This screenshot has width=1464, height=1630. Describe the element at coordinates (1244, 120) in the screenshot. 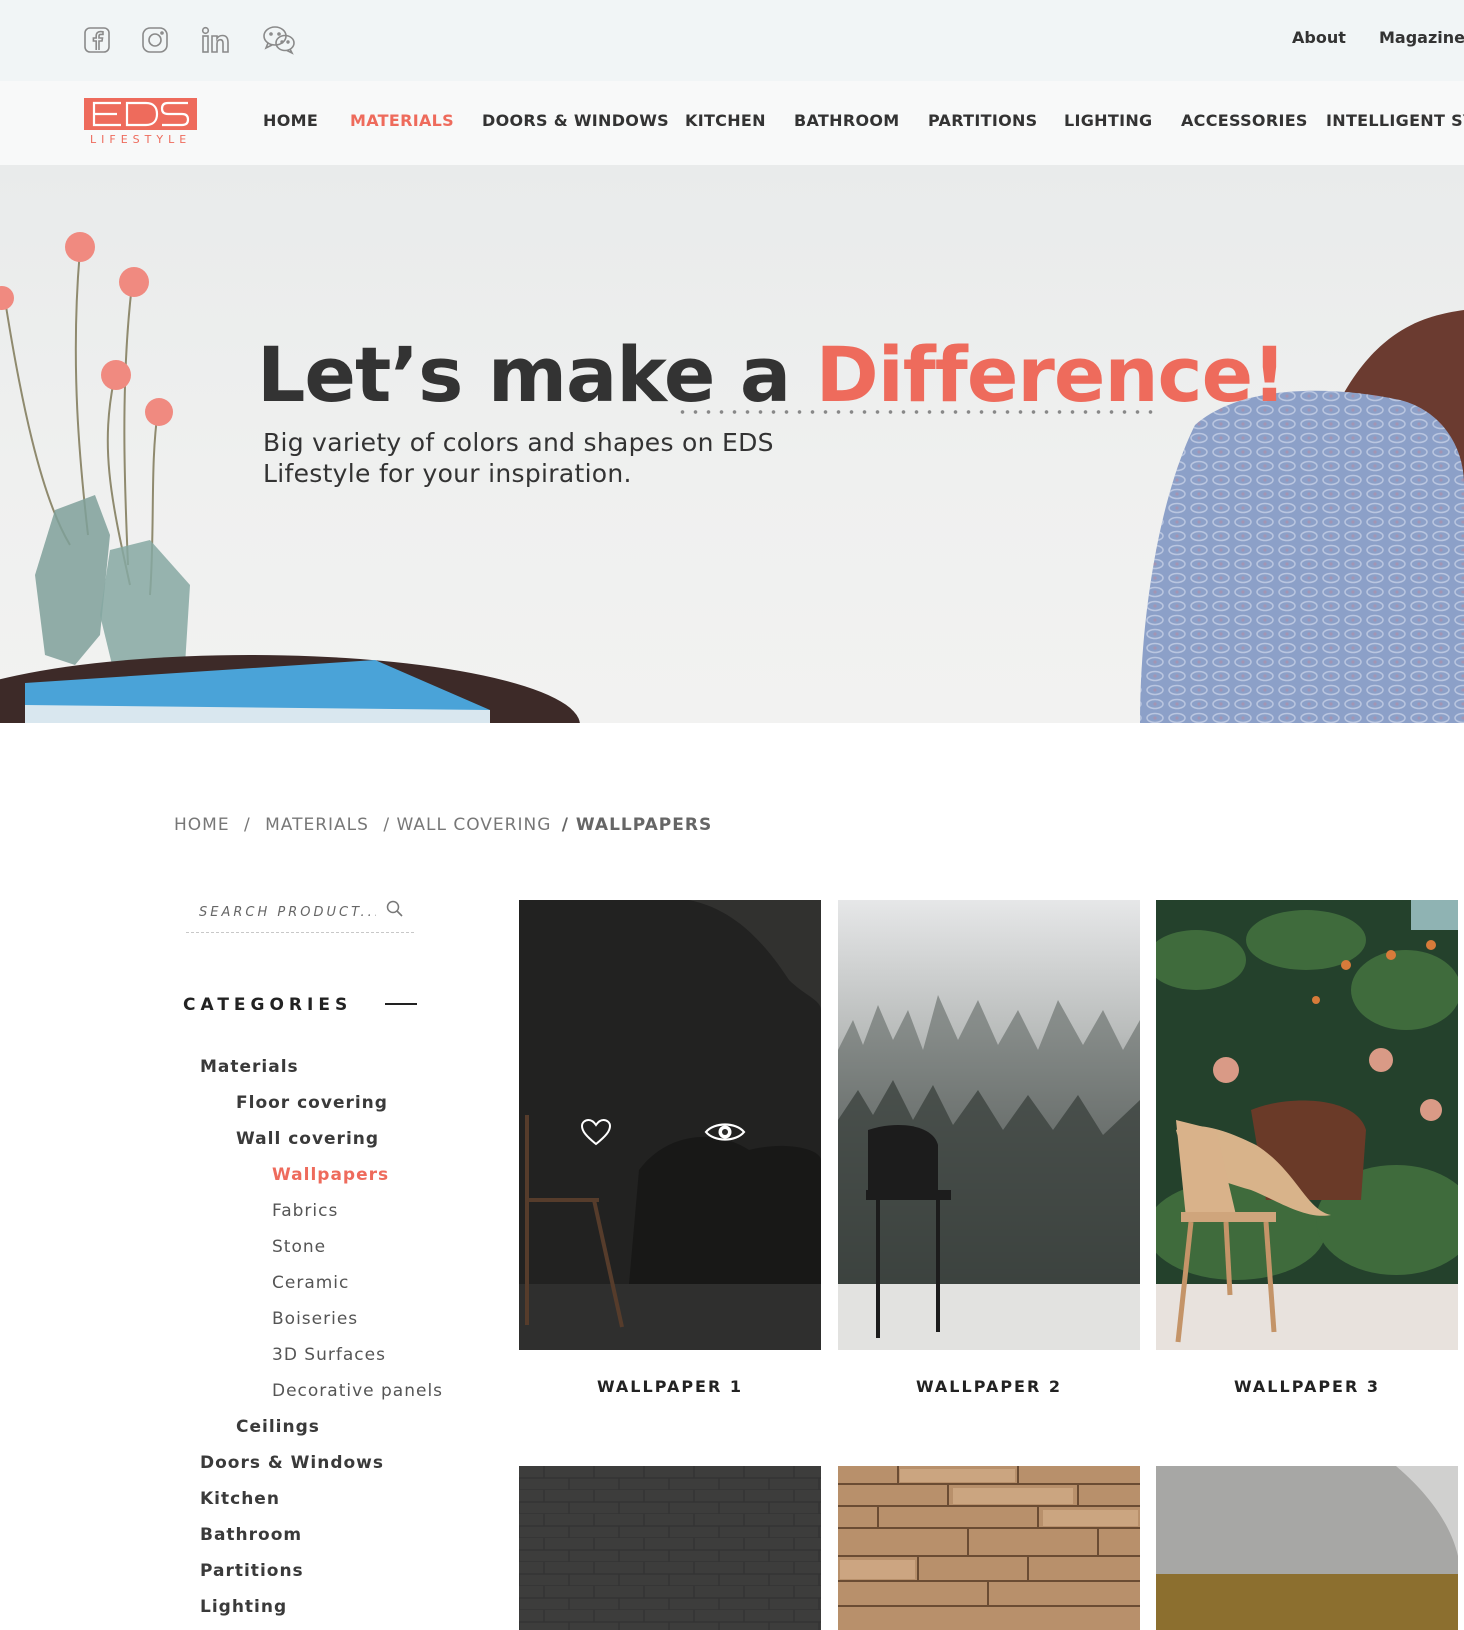

I see `nav-accessories: ACCESSORIES` at that location.